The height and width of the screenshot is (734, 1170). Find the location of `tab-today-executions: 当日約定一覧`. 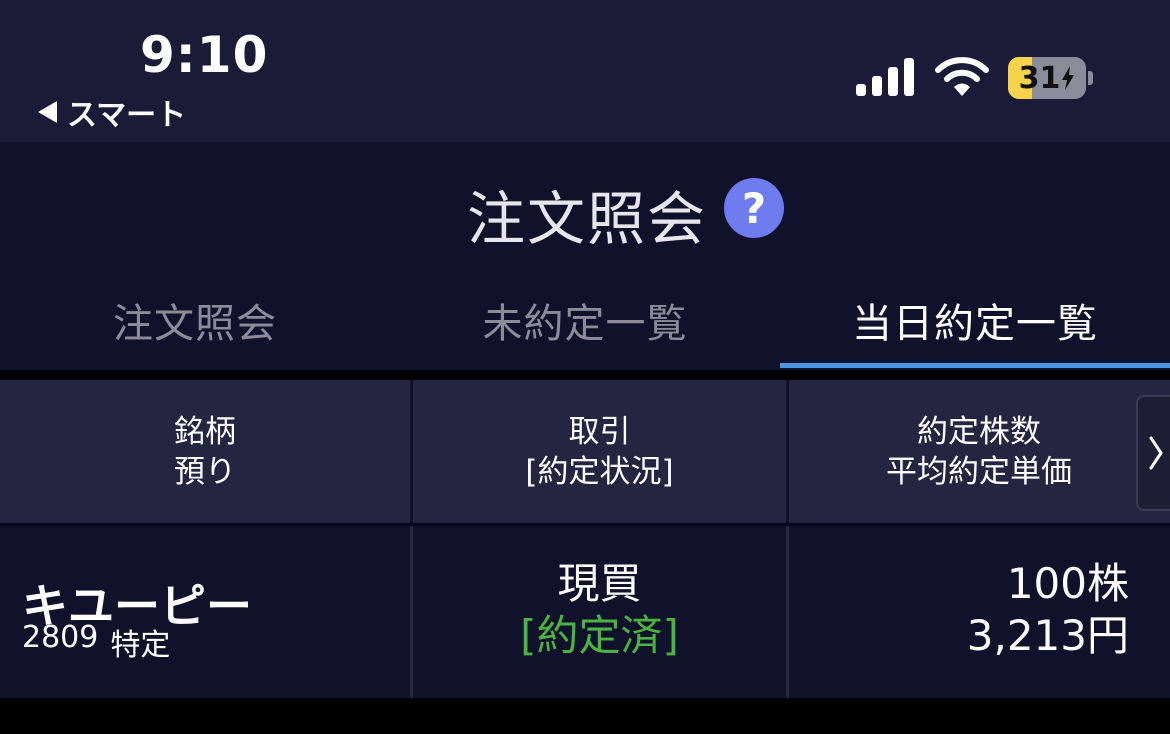

tab-today-executions: 当日約定一覧 is located at coordinates (975, 320).